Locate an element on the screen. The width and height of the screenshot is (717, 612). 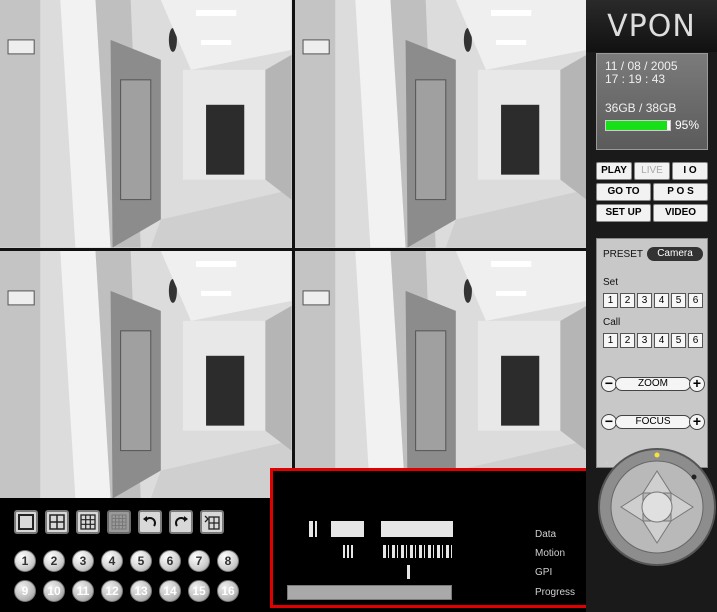
joystick-knob is located at coordinates (657, 507).